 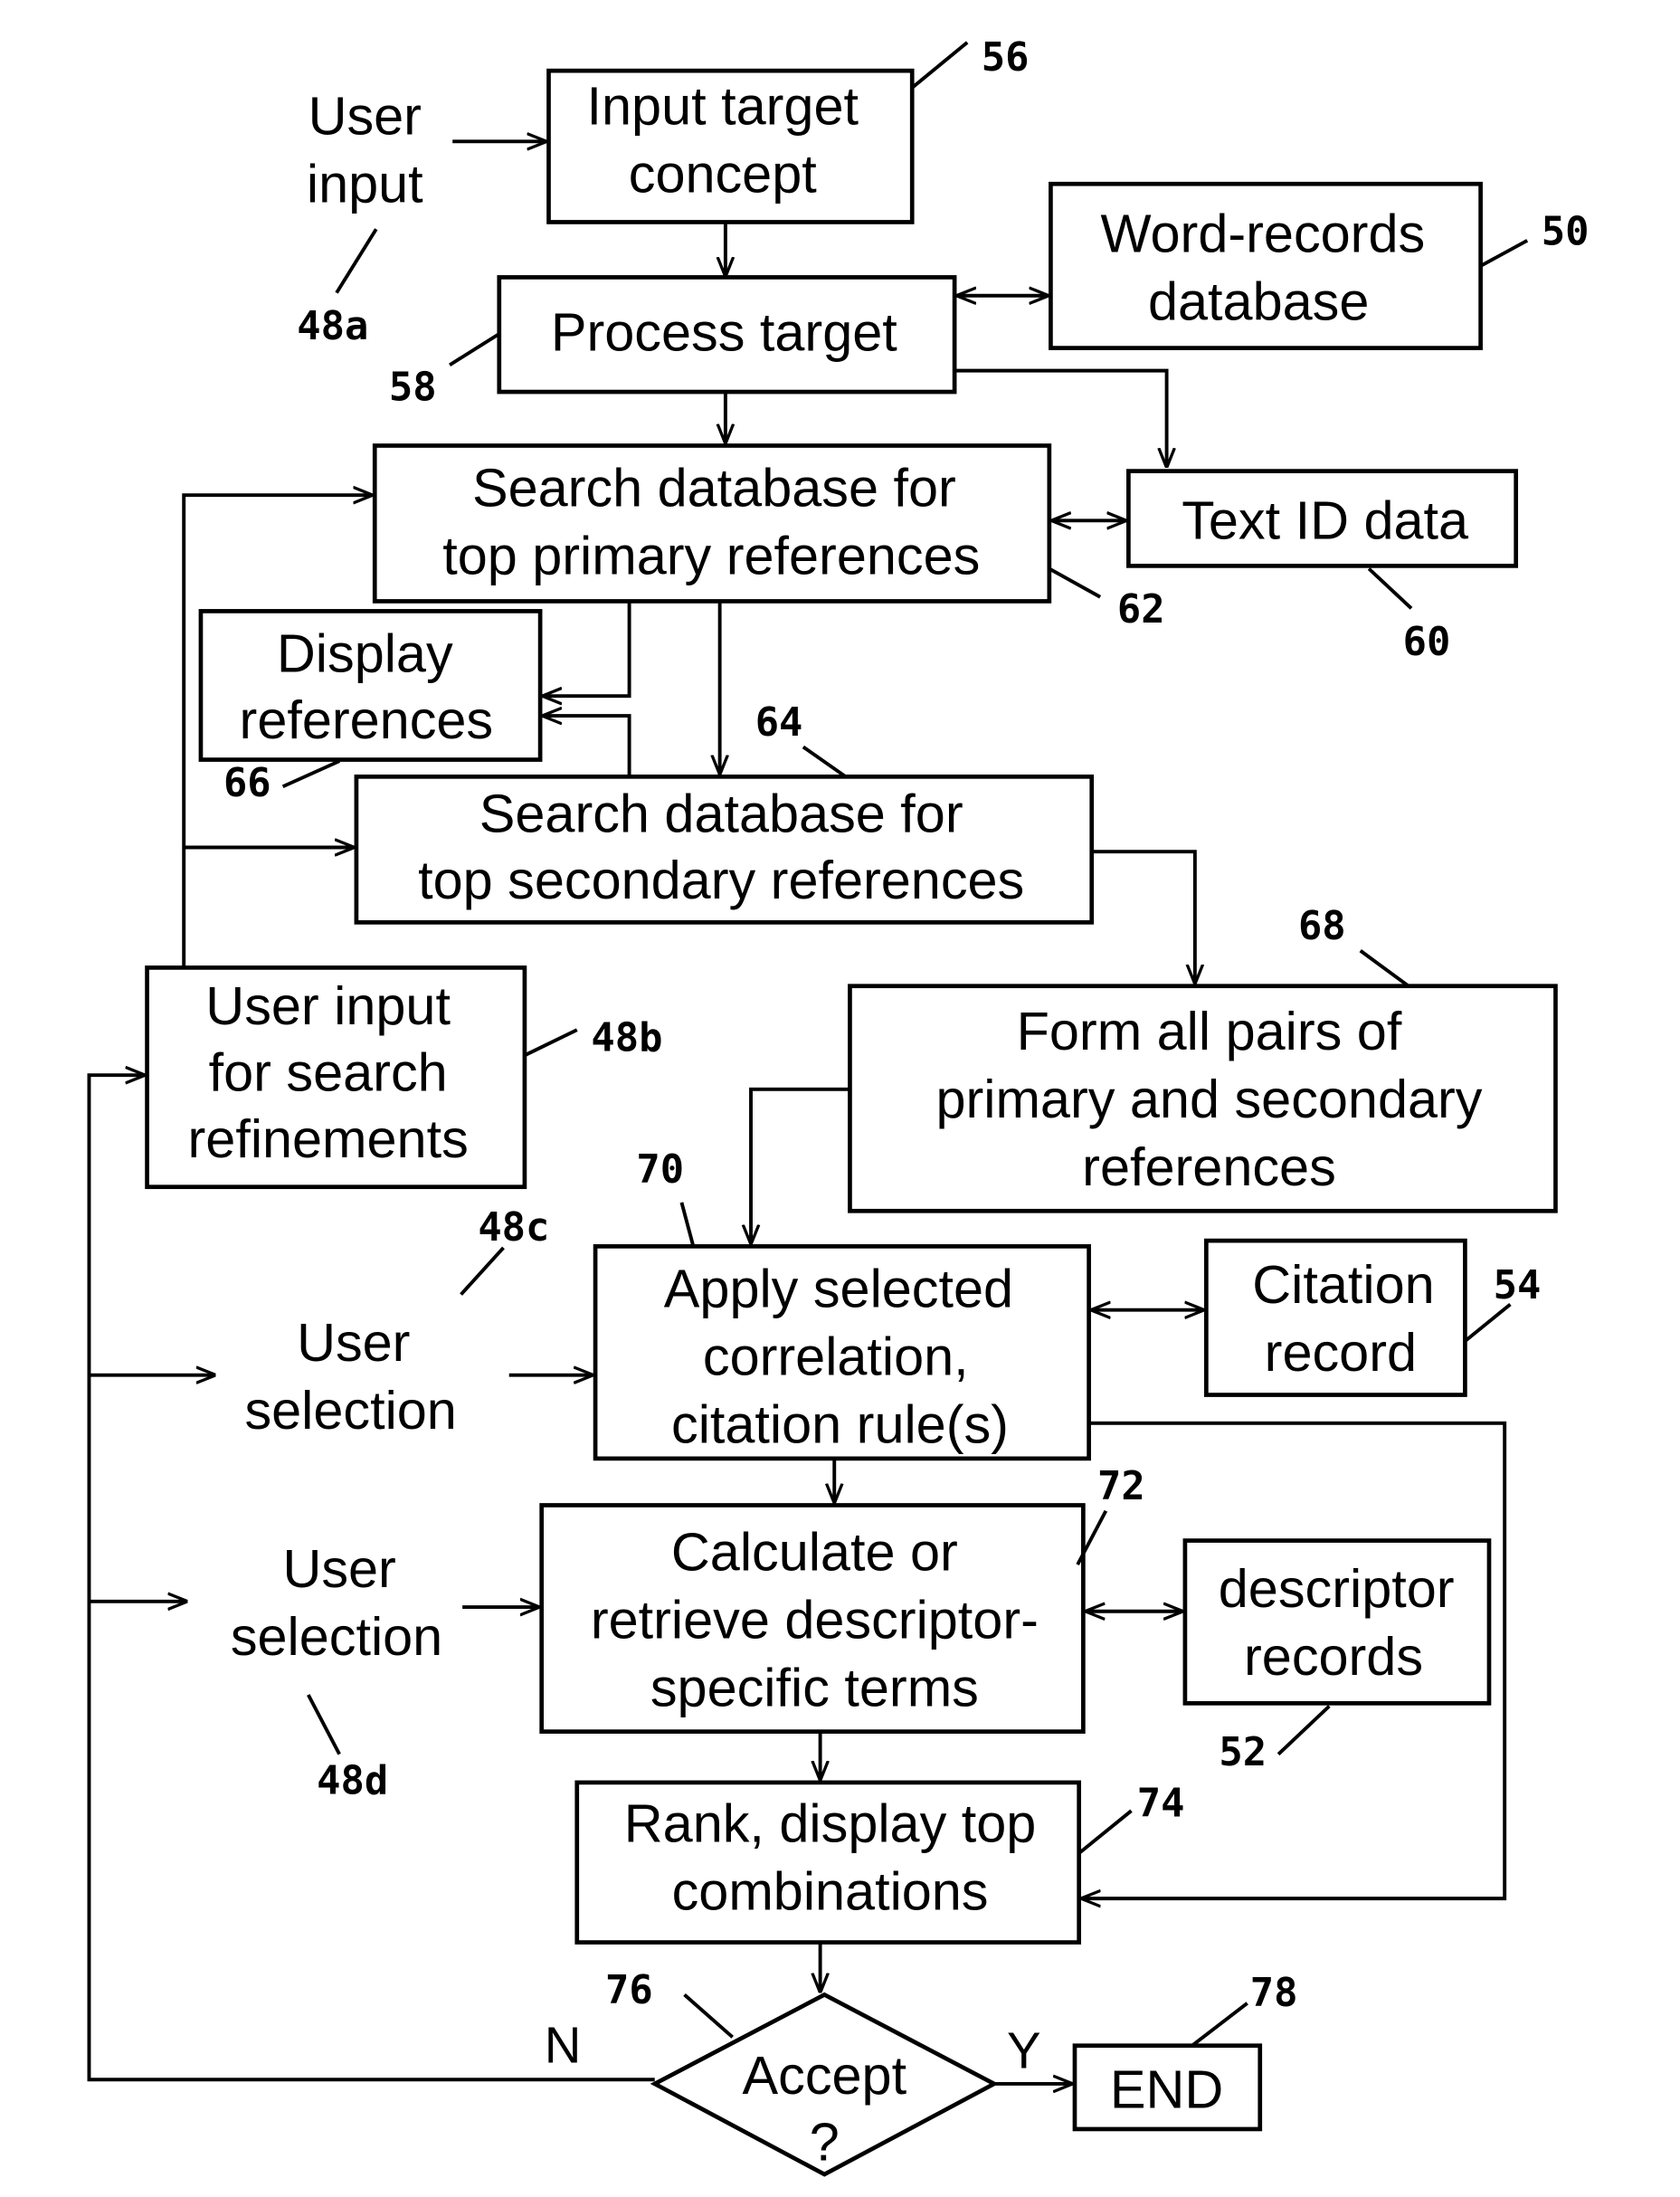 I want to click on node-label: records, so click(x=1333, y=1656).